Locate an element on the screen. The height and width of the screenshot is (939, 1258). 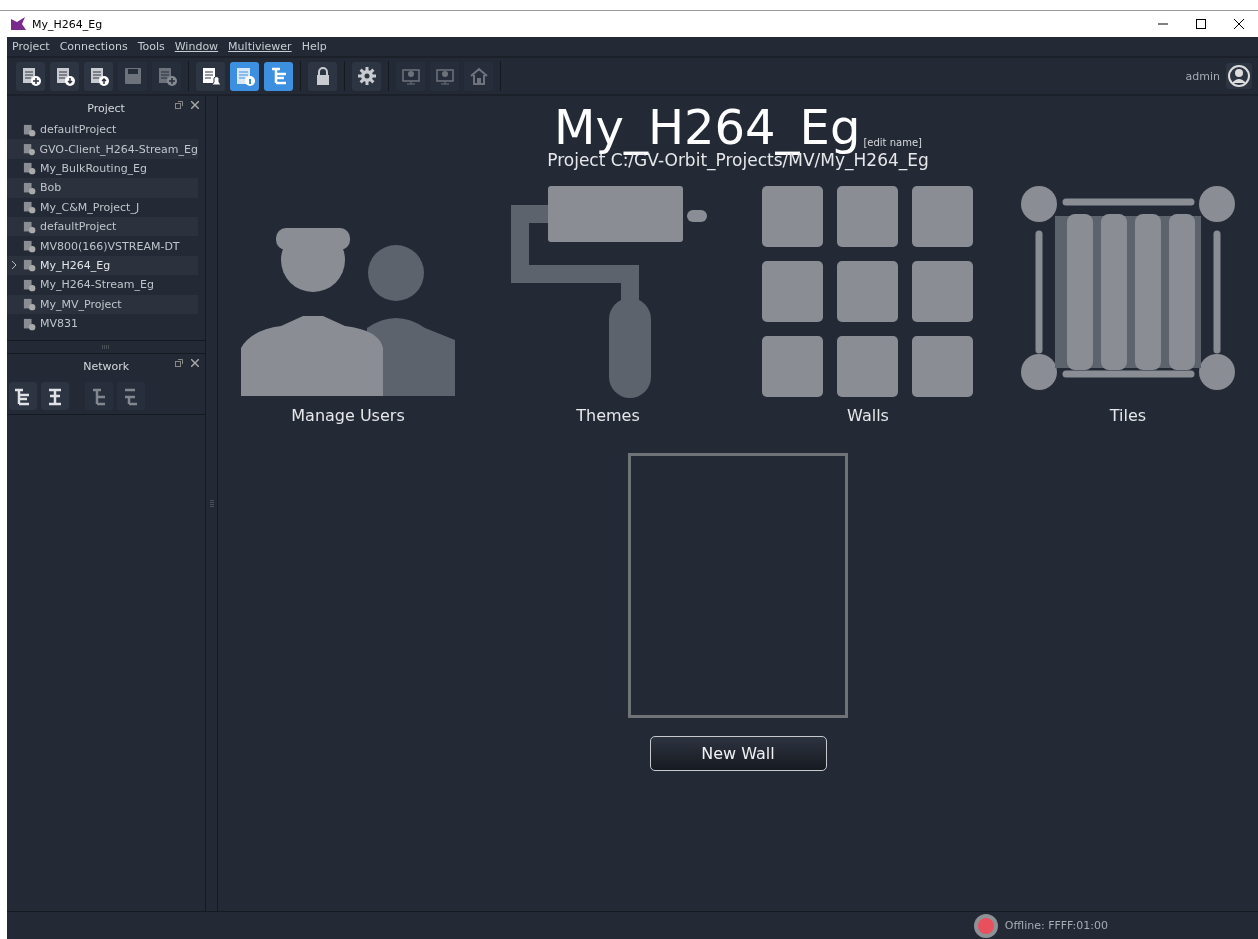
chevron-icon is located at coordinates (14, 265).